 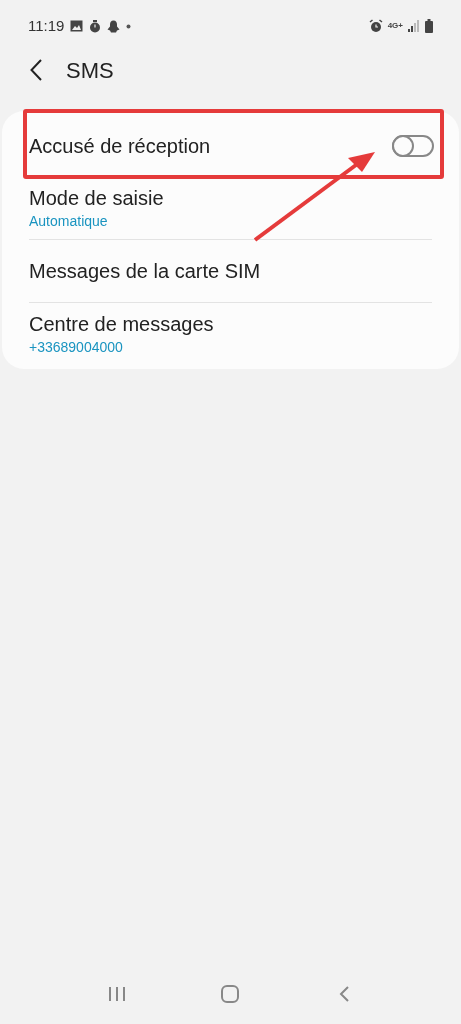 What do you see at coordinates (76, 347) in the screenshot?
I see `setting-value: +33689004000` at bounding box center [76, 347].